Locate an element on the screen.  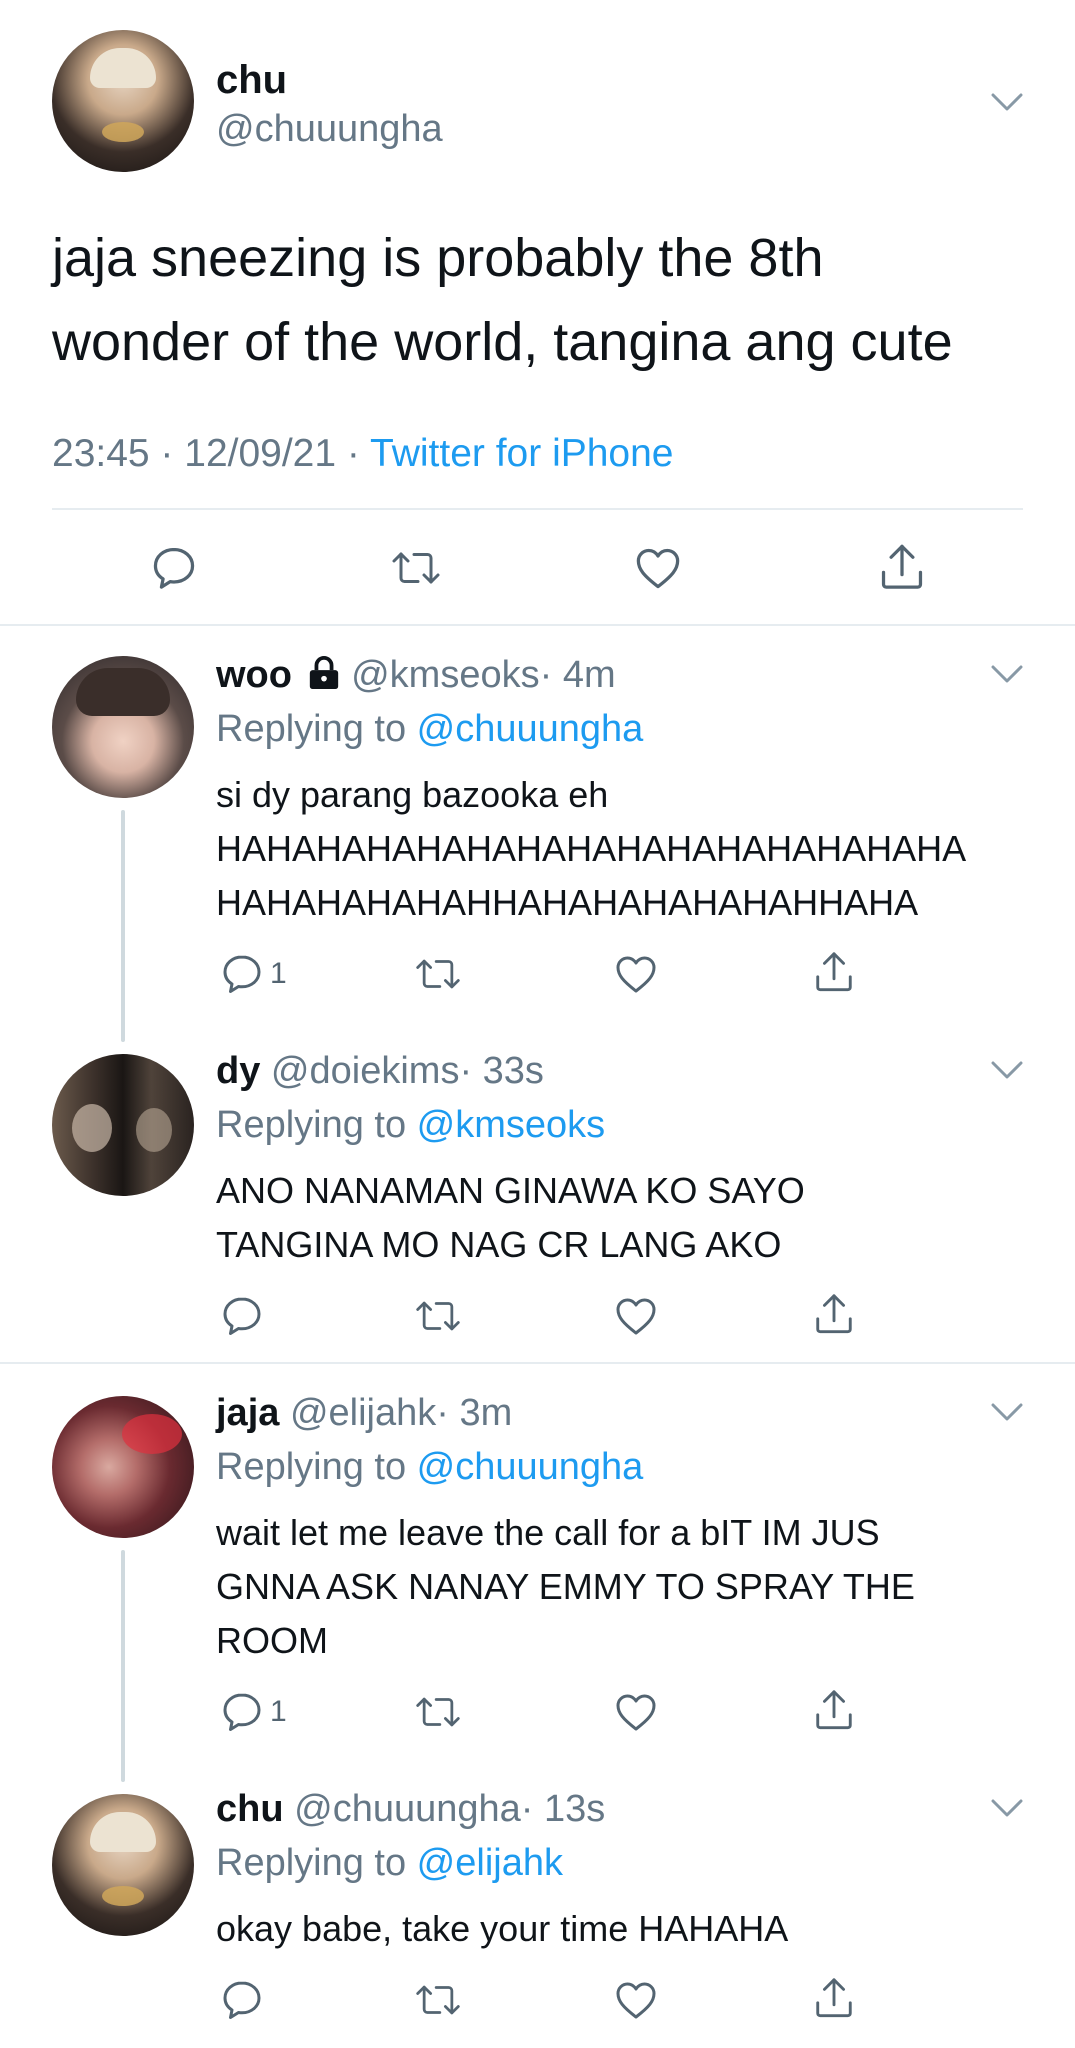
tweet-text-line: wonder of the world, tangina ang cute is located at coordinates (502, 342).